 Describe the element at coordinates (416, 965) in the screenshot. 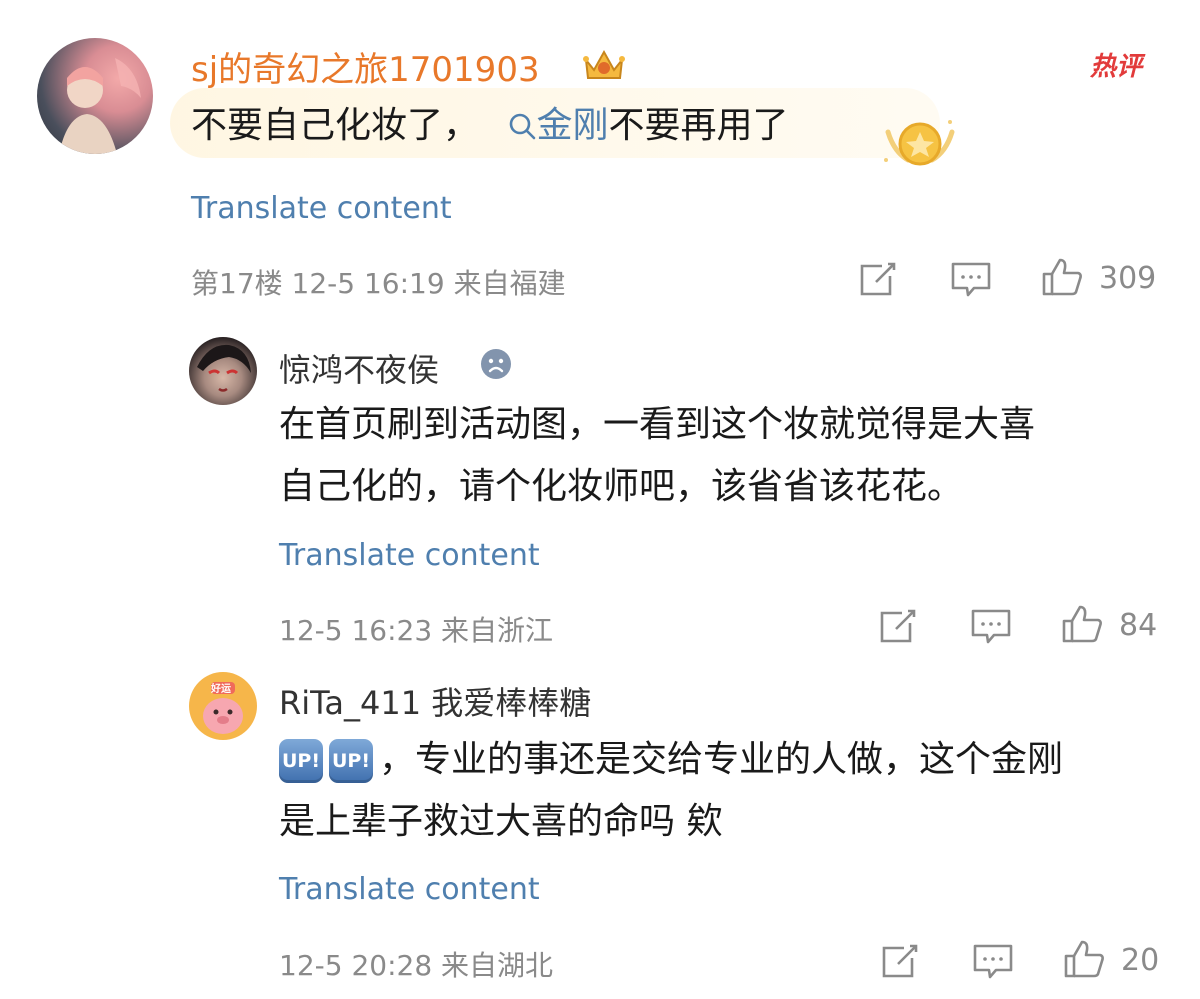

I see `comment-meta: 12-5 20:28 来自湖北` at that location.